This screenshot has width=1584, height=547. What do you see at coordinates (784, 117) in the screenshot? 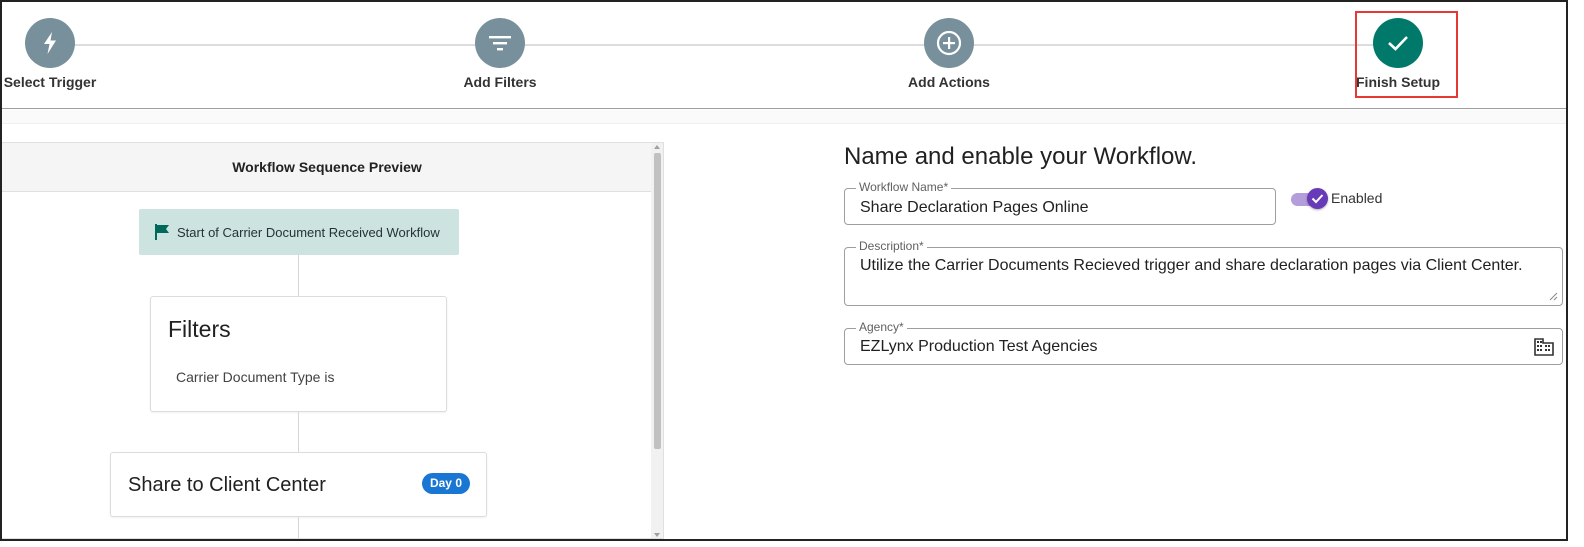
I see `divider-band` at bounding box center [784, 117].